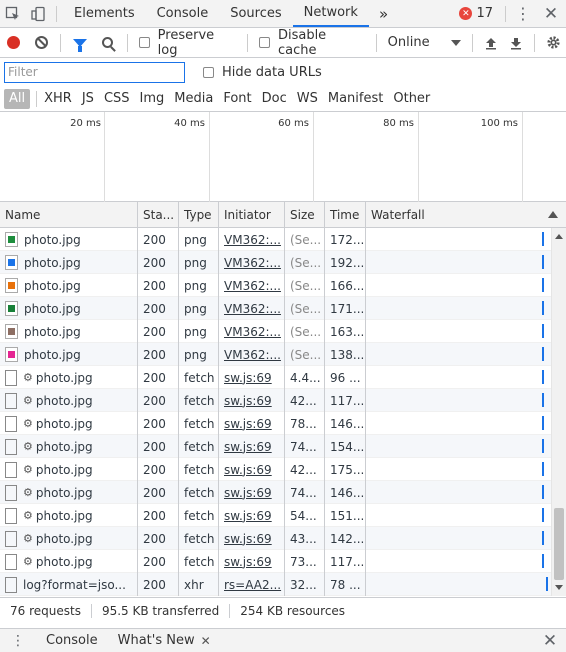 The height and width of the screenshot is (652, 566). What do you see at coordinates (558, 412) in the screenshot?
I see `requests-scrollbar` at bounding box center [558, 412].